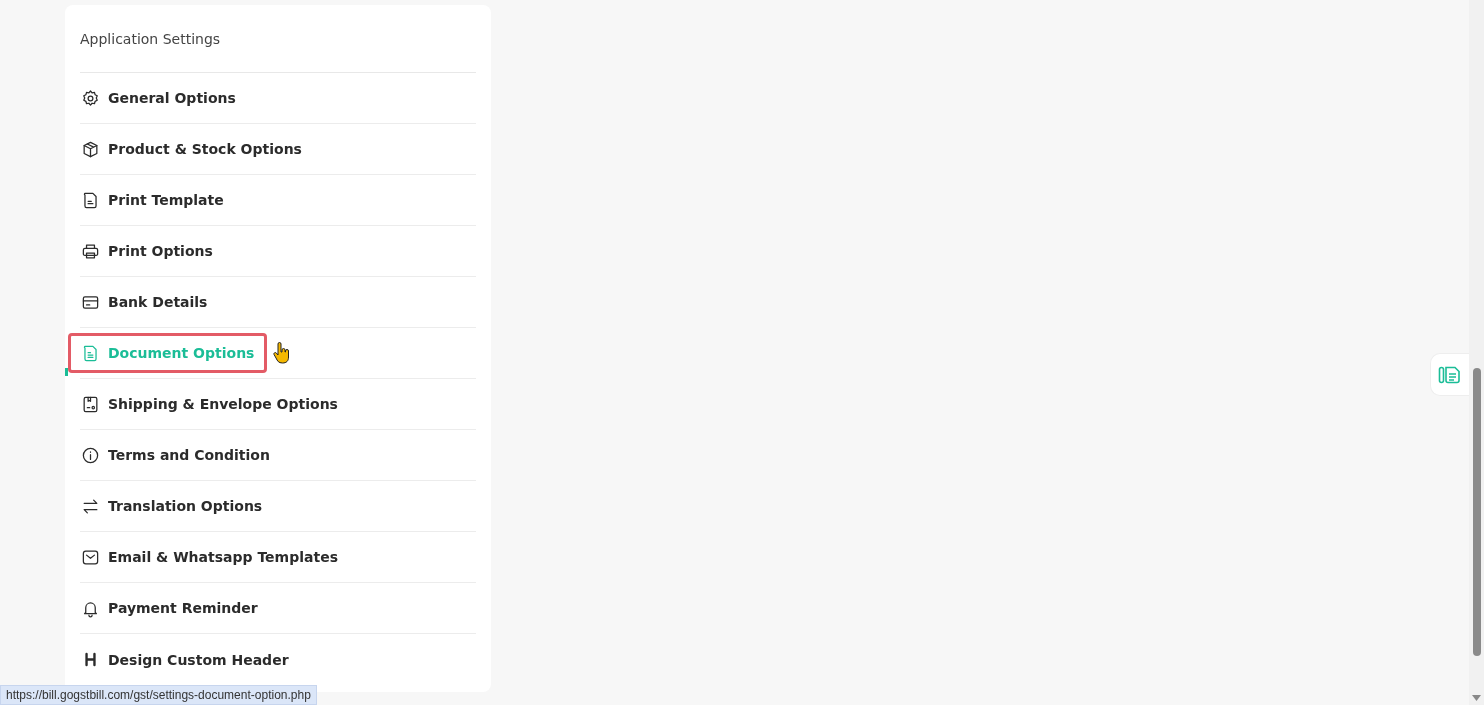 This screenshot has height=705, width=1484. What do you see at coordinates (209, 404) in the screenshot?
I see `settings-menu-item: Shipping & Envelope Options` at bounding box center [209, 404].